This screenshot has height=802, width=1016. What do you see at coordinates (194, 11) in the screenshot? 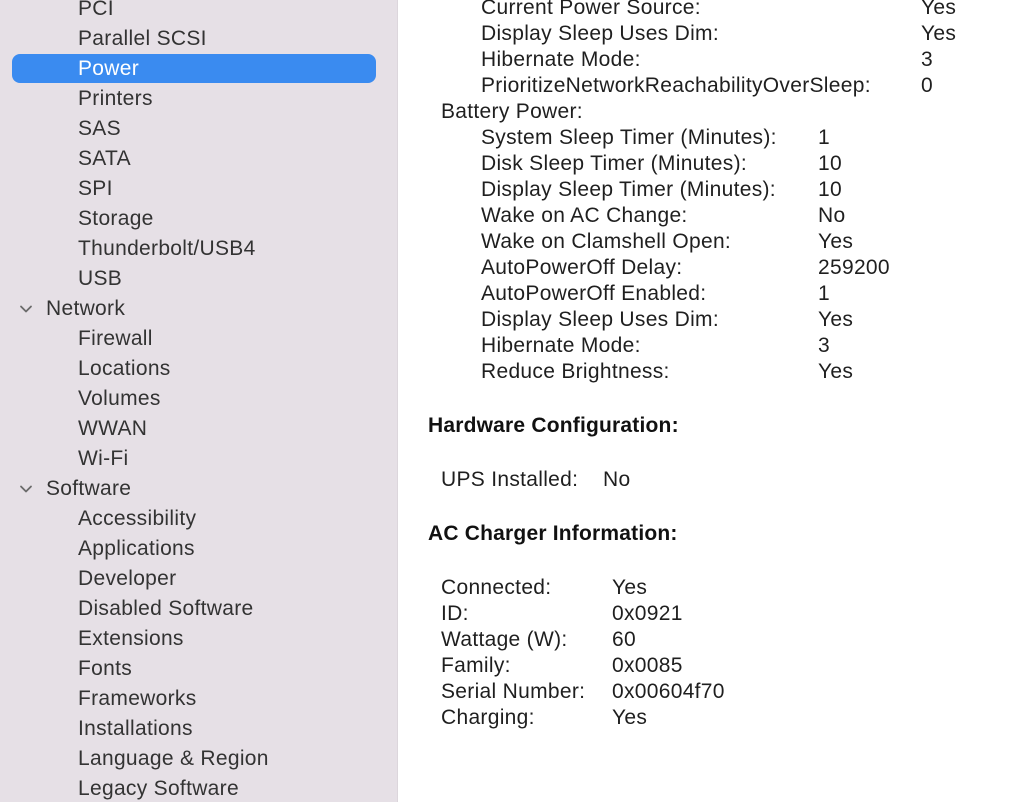
I see `sidebar-item-pci: PCI` at bounding box center [194, 11].